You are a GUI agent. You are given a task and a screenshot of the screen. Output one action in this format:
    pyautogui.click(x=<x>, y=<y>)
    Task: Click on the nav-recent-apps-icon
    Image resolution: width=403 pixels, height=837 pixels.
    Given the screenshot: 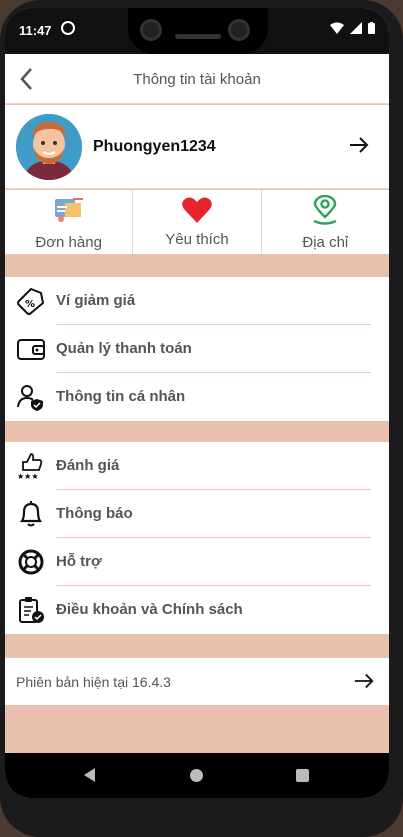 What is the action you would take?
    pyautogui.click(x=302, y=775)
    